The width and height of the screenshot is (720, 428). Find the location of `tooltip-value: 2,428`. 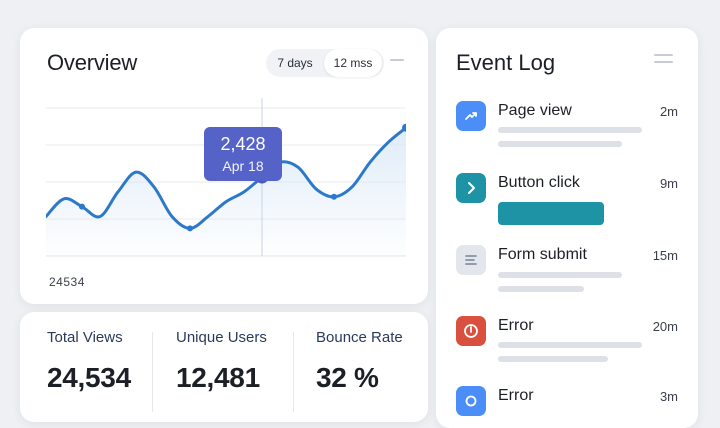

tooltip-value: 2,428 is located at coordinates (243, 144).